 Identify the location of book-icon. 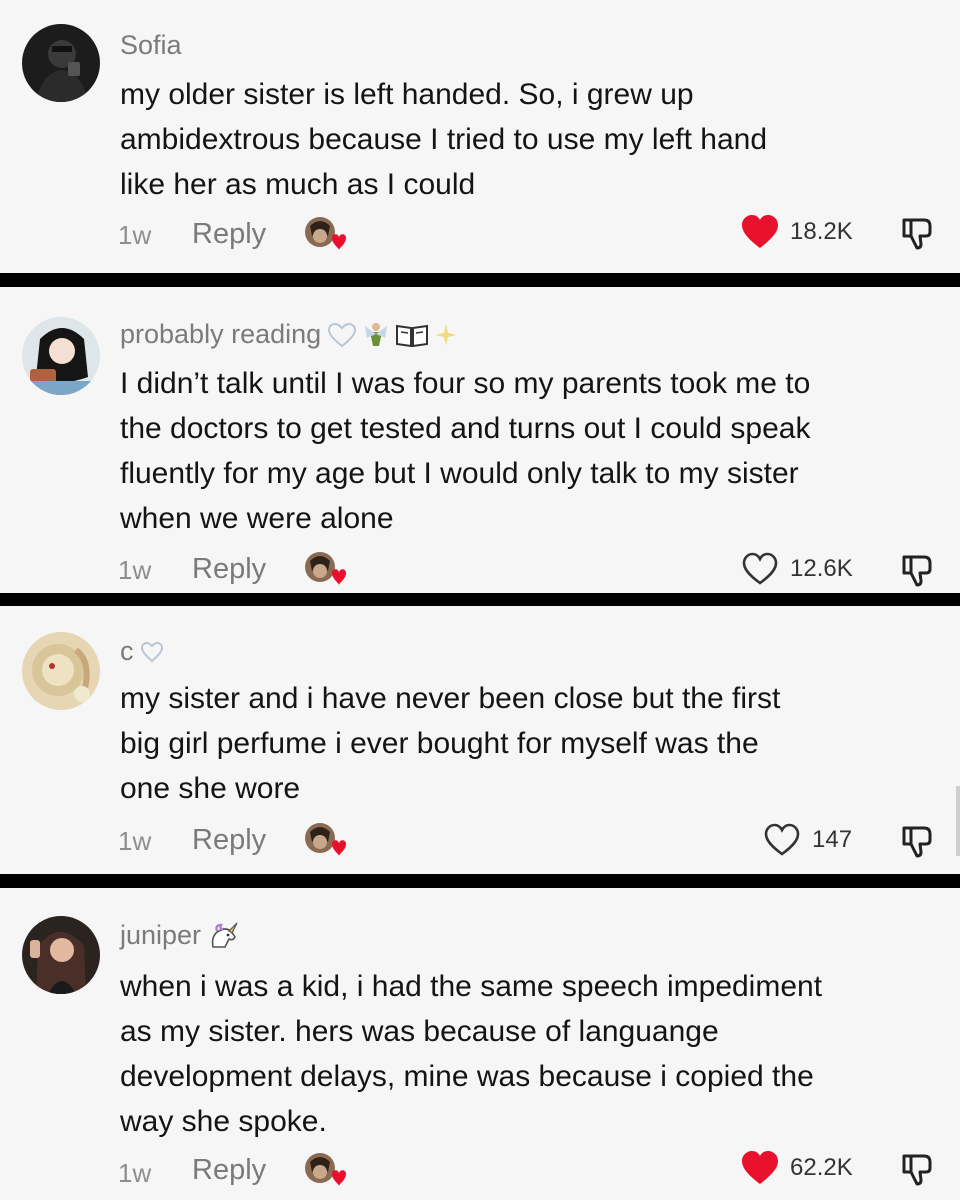
(412, 335).